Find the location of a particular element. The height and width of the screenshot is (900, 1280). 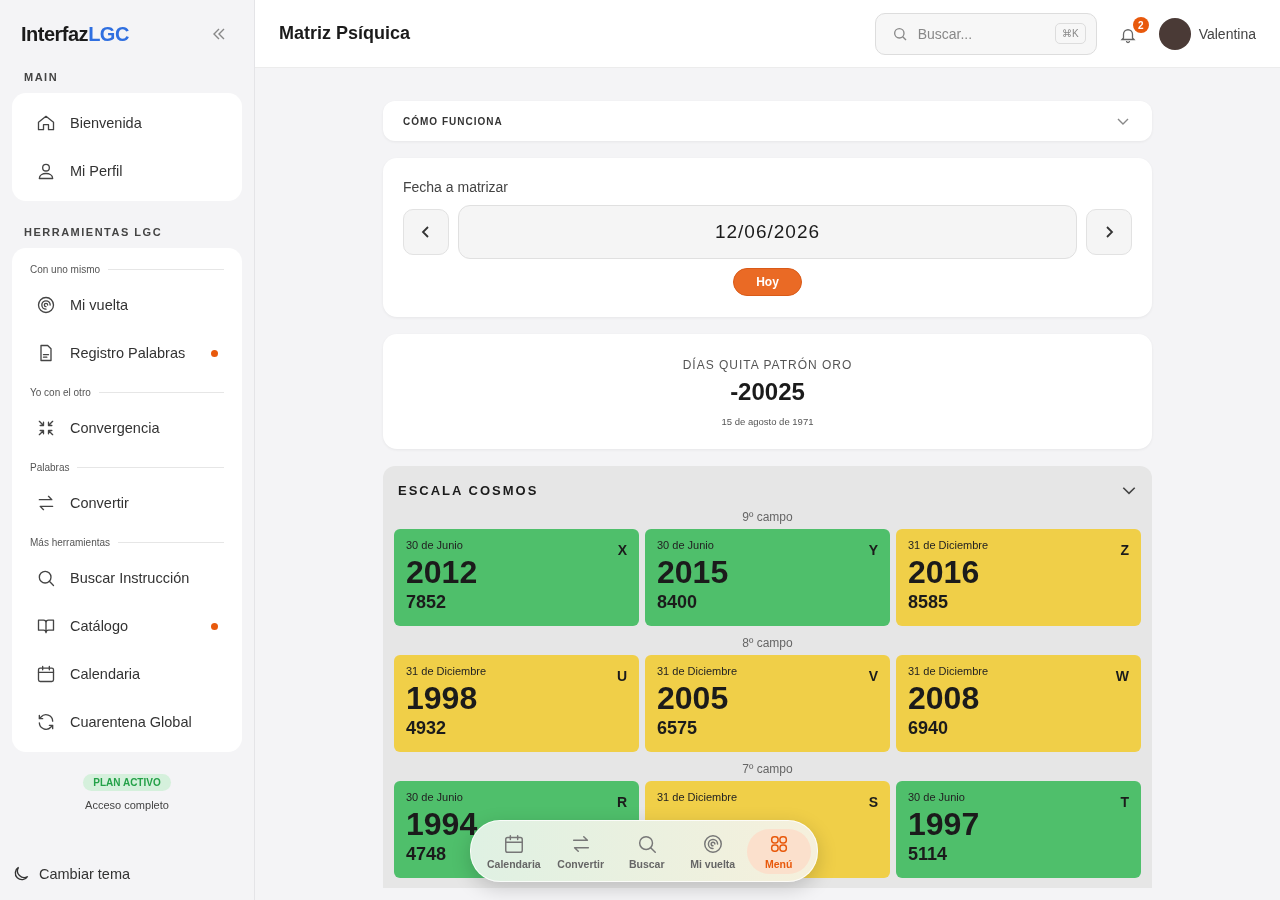

nav-tab: Convertir is located at coordinates (580, 851).